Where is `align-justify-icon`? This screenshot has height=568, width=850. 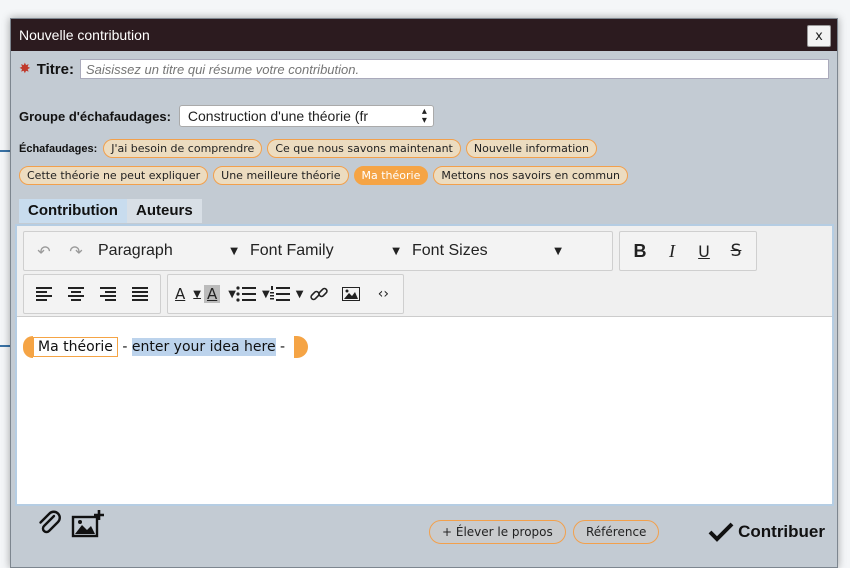 align-justify-icon is located at coordinates (140, 294).